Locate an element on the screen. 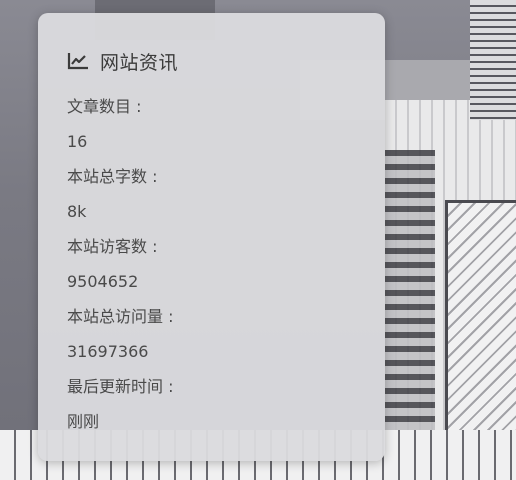 The image size is (516, 480). stat-label-word-count: 本站总字数 : is located at coordinates (112, 176).